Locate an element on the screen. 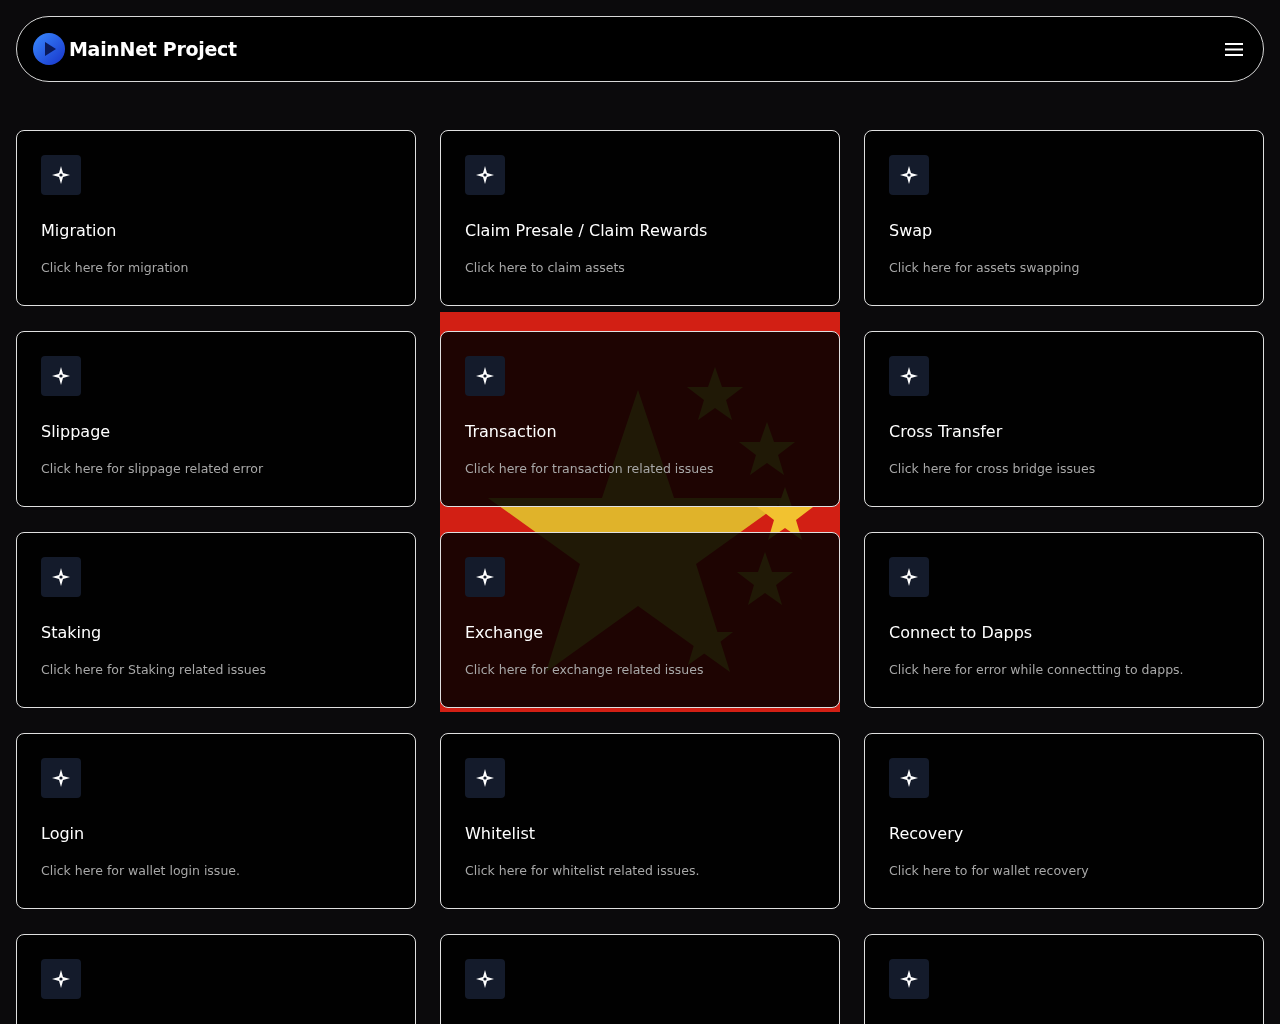 This screenshot has width=1280, height=1024. card-description: Click here for assets swapping is located at coordinates (985, 267).